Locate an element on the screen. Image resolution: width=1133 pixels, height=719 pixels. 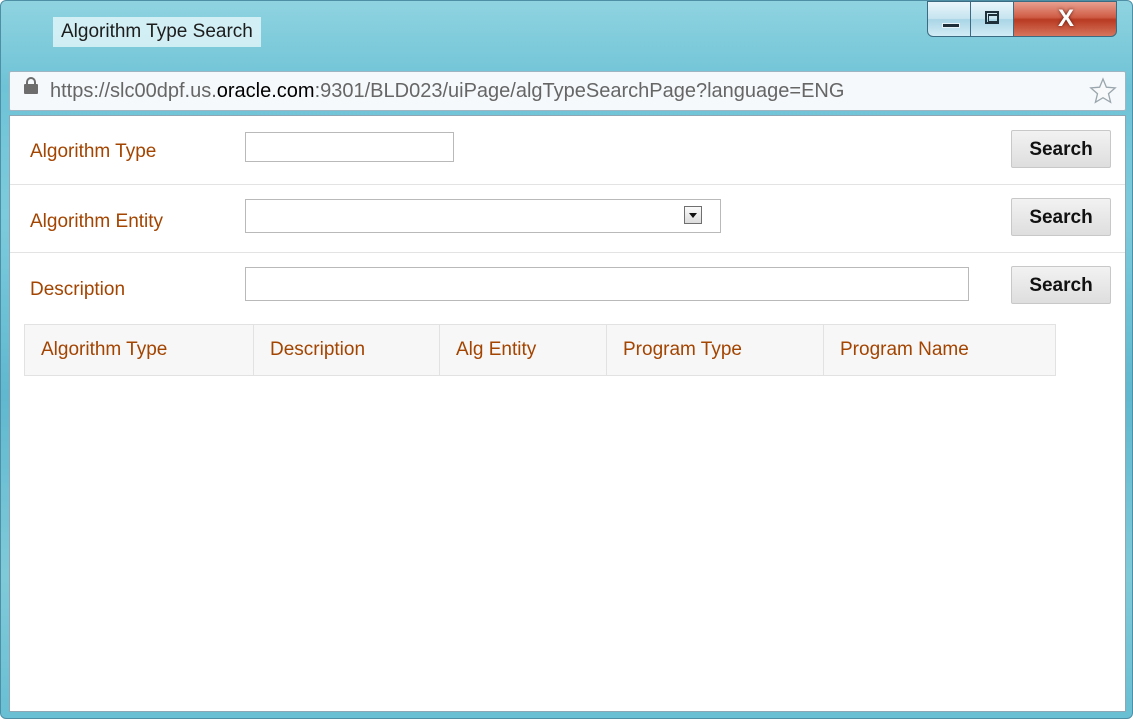
close-icon: X is located at coordinates (1065, 18).